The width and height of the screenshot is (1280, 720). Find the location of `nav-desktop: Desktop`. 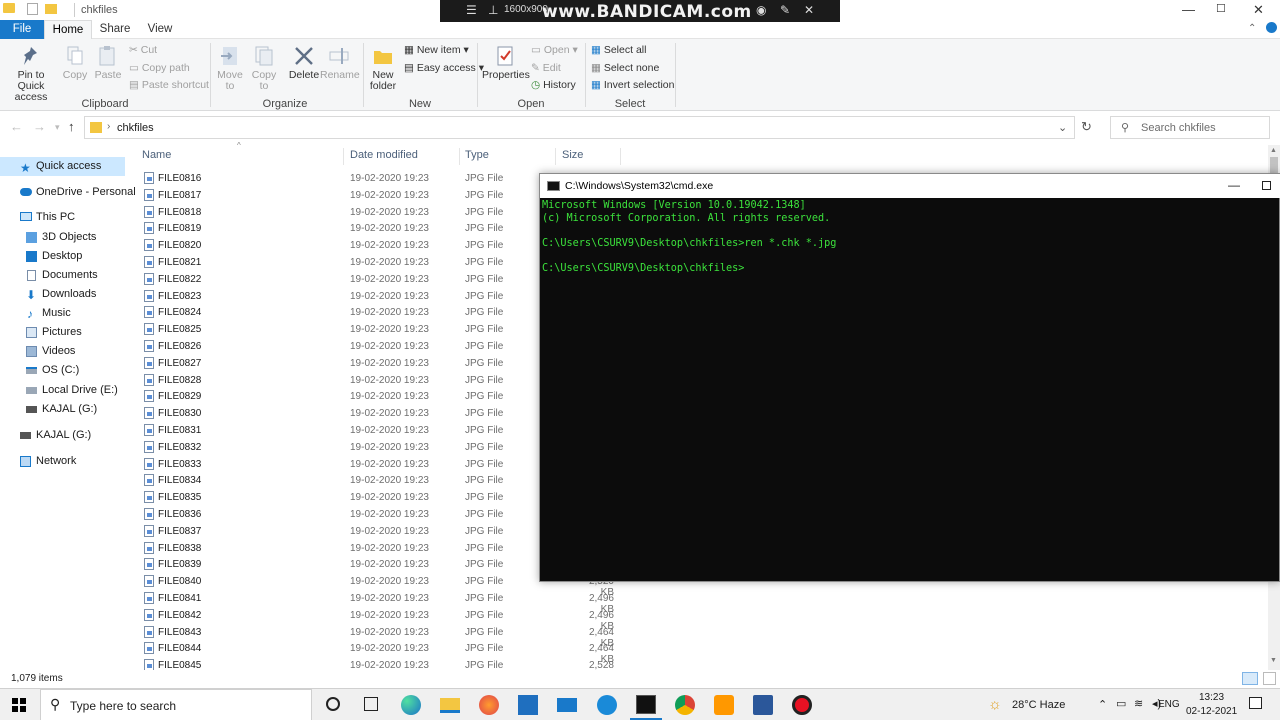

nav-desktop: Desktop is located at coordinates (62, 256).